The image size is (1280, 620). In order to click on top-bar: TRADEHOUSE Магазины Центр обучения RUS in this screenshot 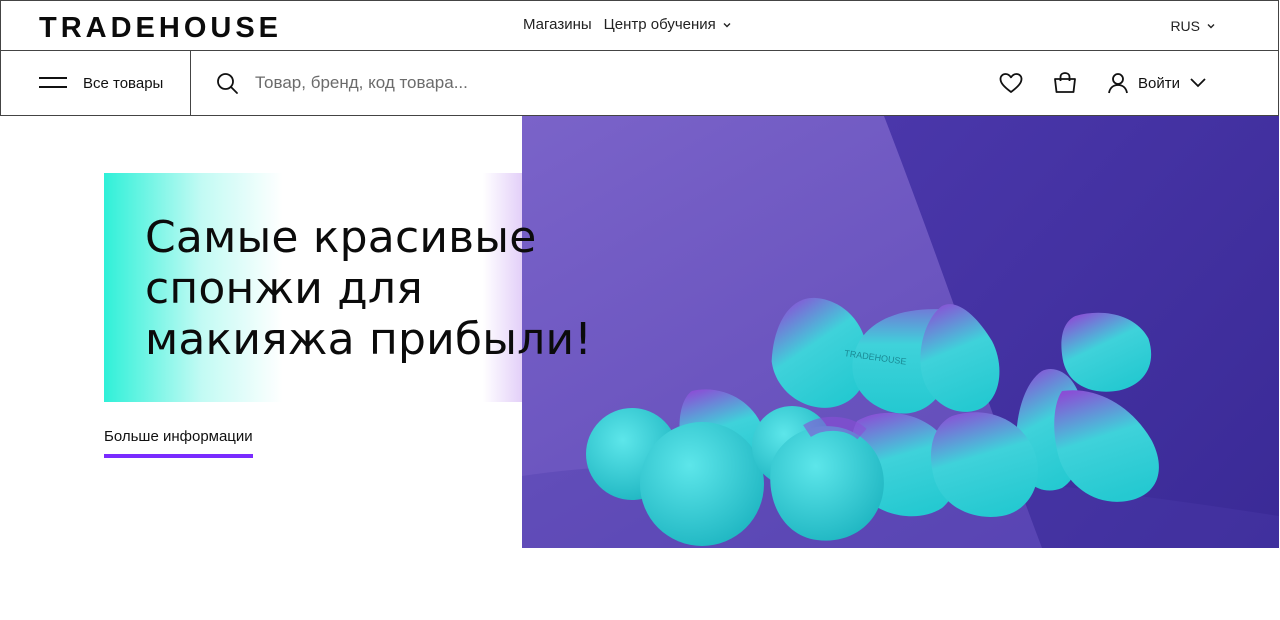, I will do `click(639, 25)`.